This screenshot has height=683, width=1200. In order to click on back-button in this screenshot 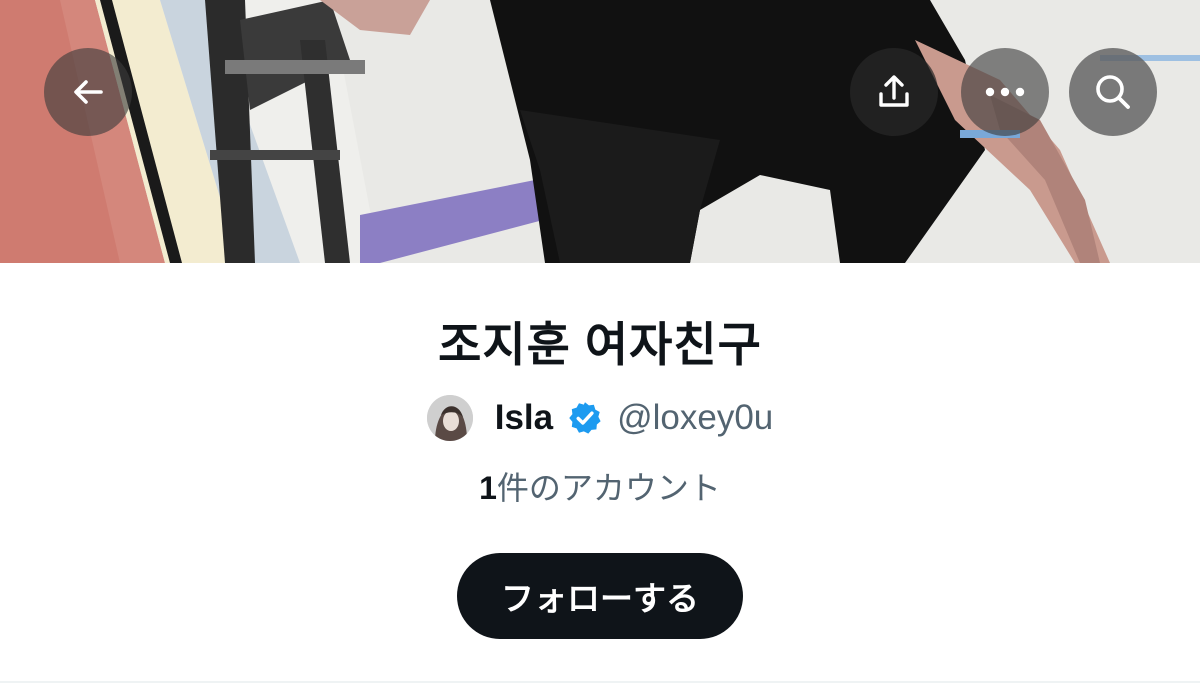, I will do `click(88, 92)`.